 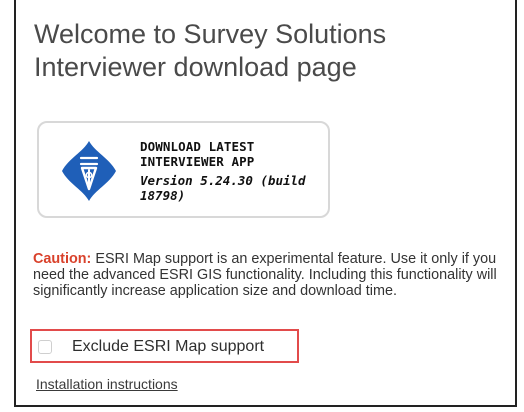 What do you see at coordinates (223, 188) in the screenshot?
I see `app-version-label: Version 5.24.30 (build 18798)` at bounding box center [223, 188].